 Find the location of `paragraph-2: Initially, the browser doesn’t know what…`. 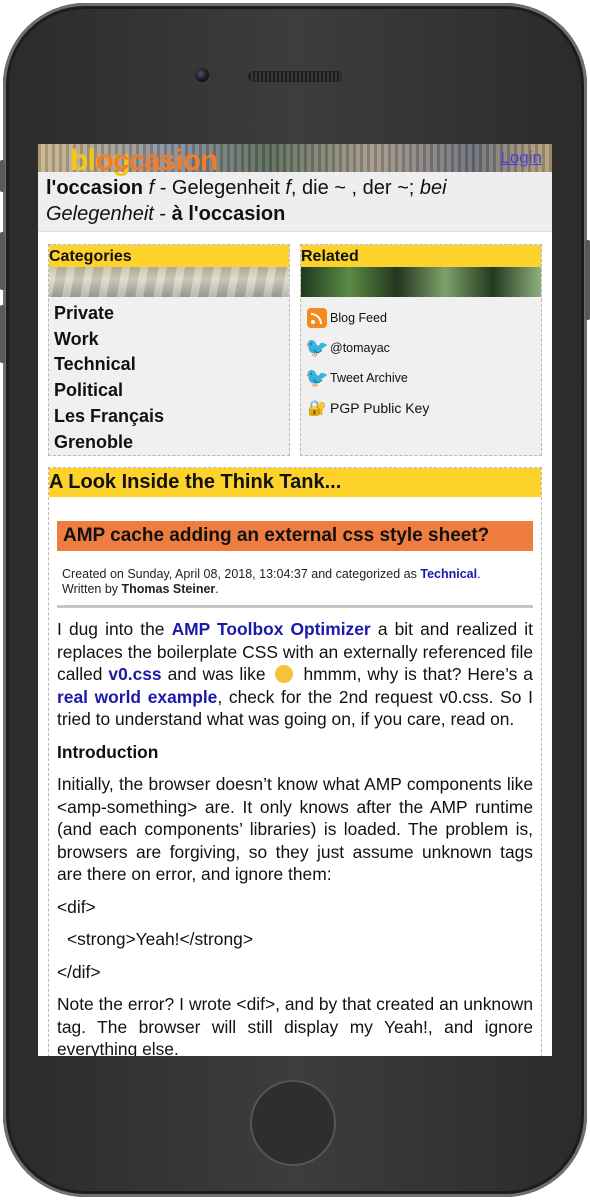

paragraph-2: Initially, the browser doesn’t know what… is located at coordinates (295, 829).